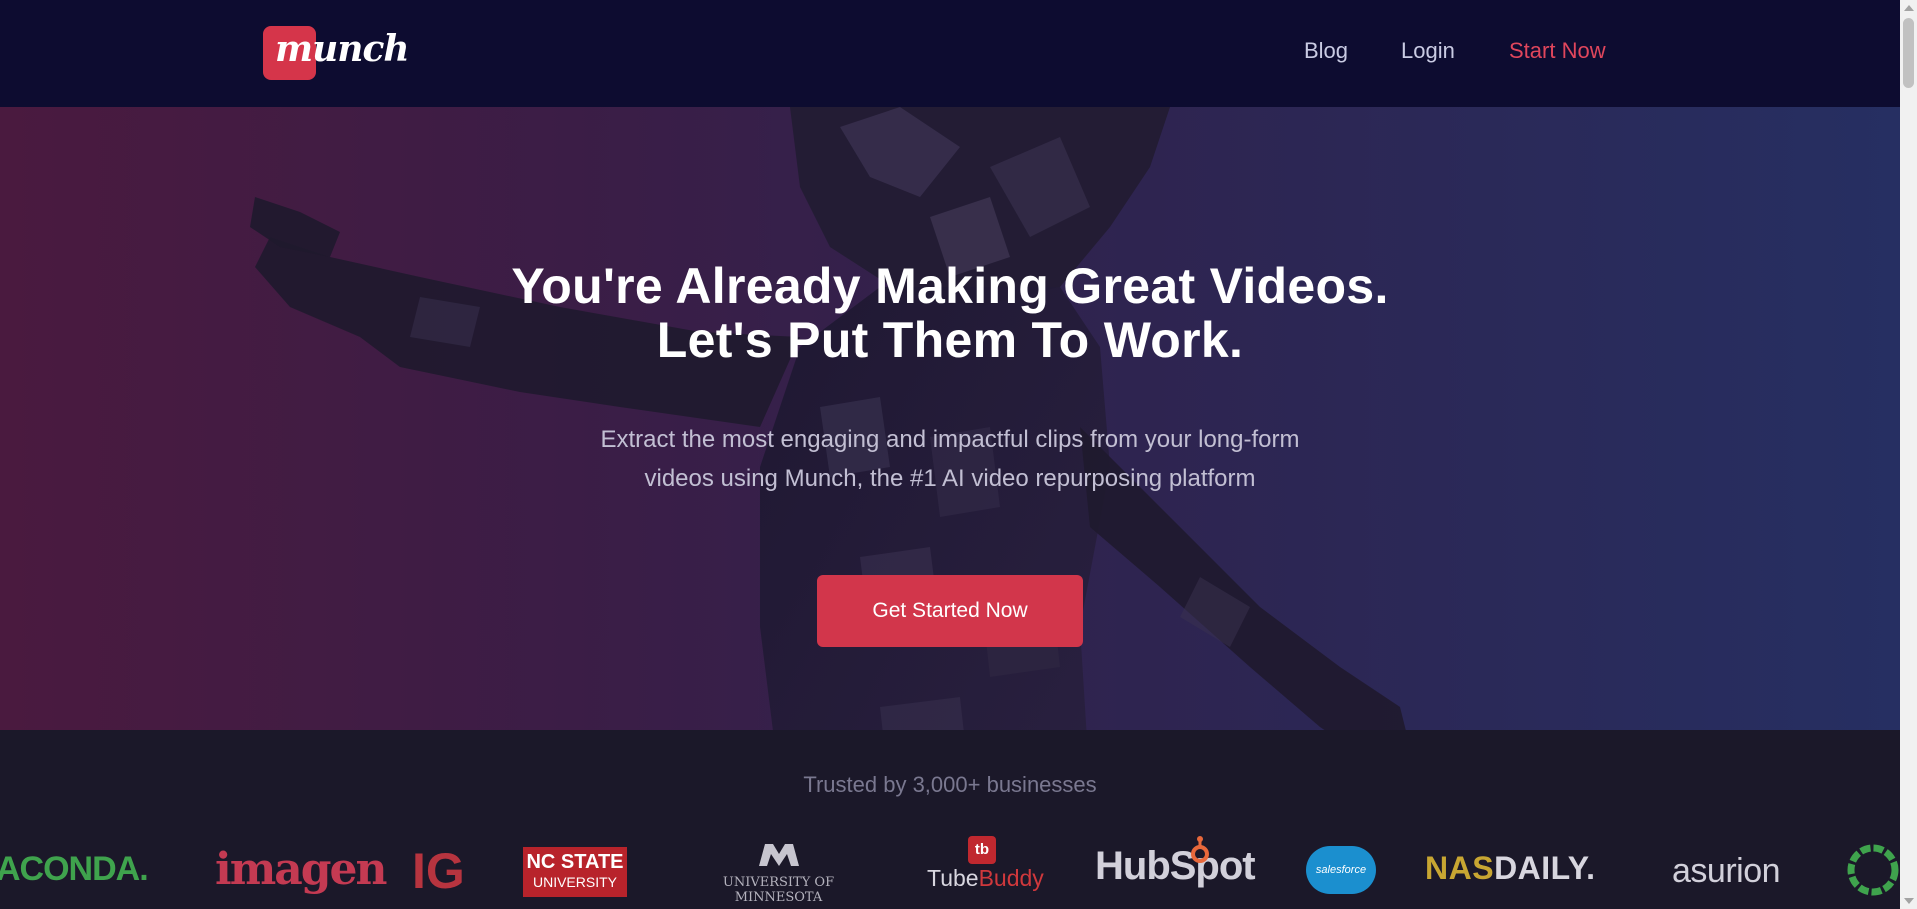  Describe the element at coordinates (74, 869) in the screenshot. I see `anaconda-logo: ACONDA.` at that location.